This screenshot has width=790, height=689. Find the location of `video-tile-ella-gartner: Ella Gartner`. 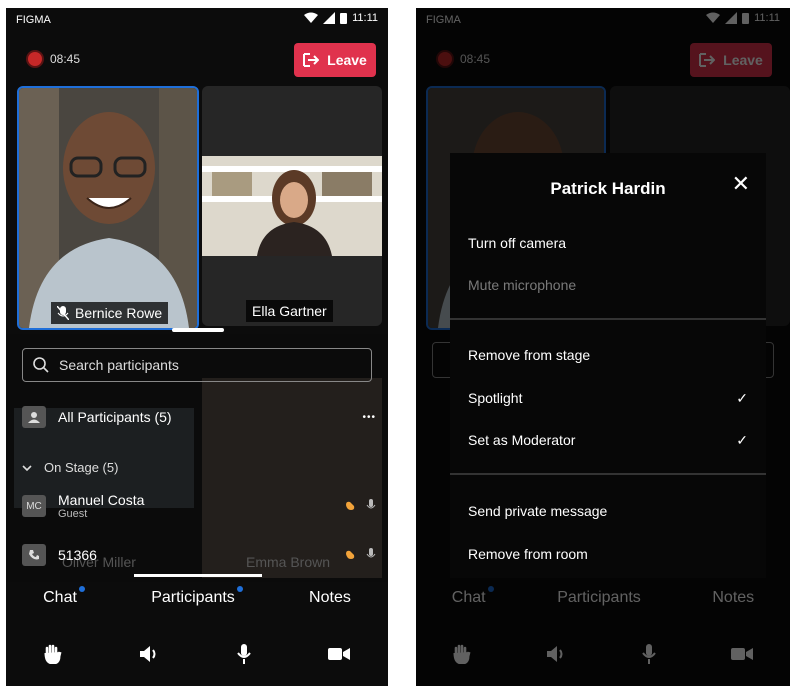

video-tile-ella-gartner: Ella Gartner is located at coordinates (292, 206).